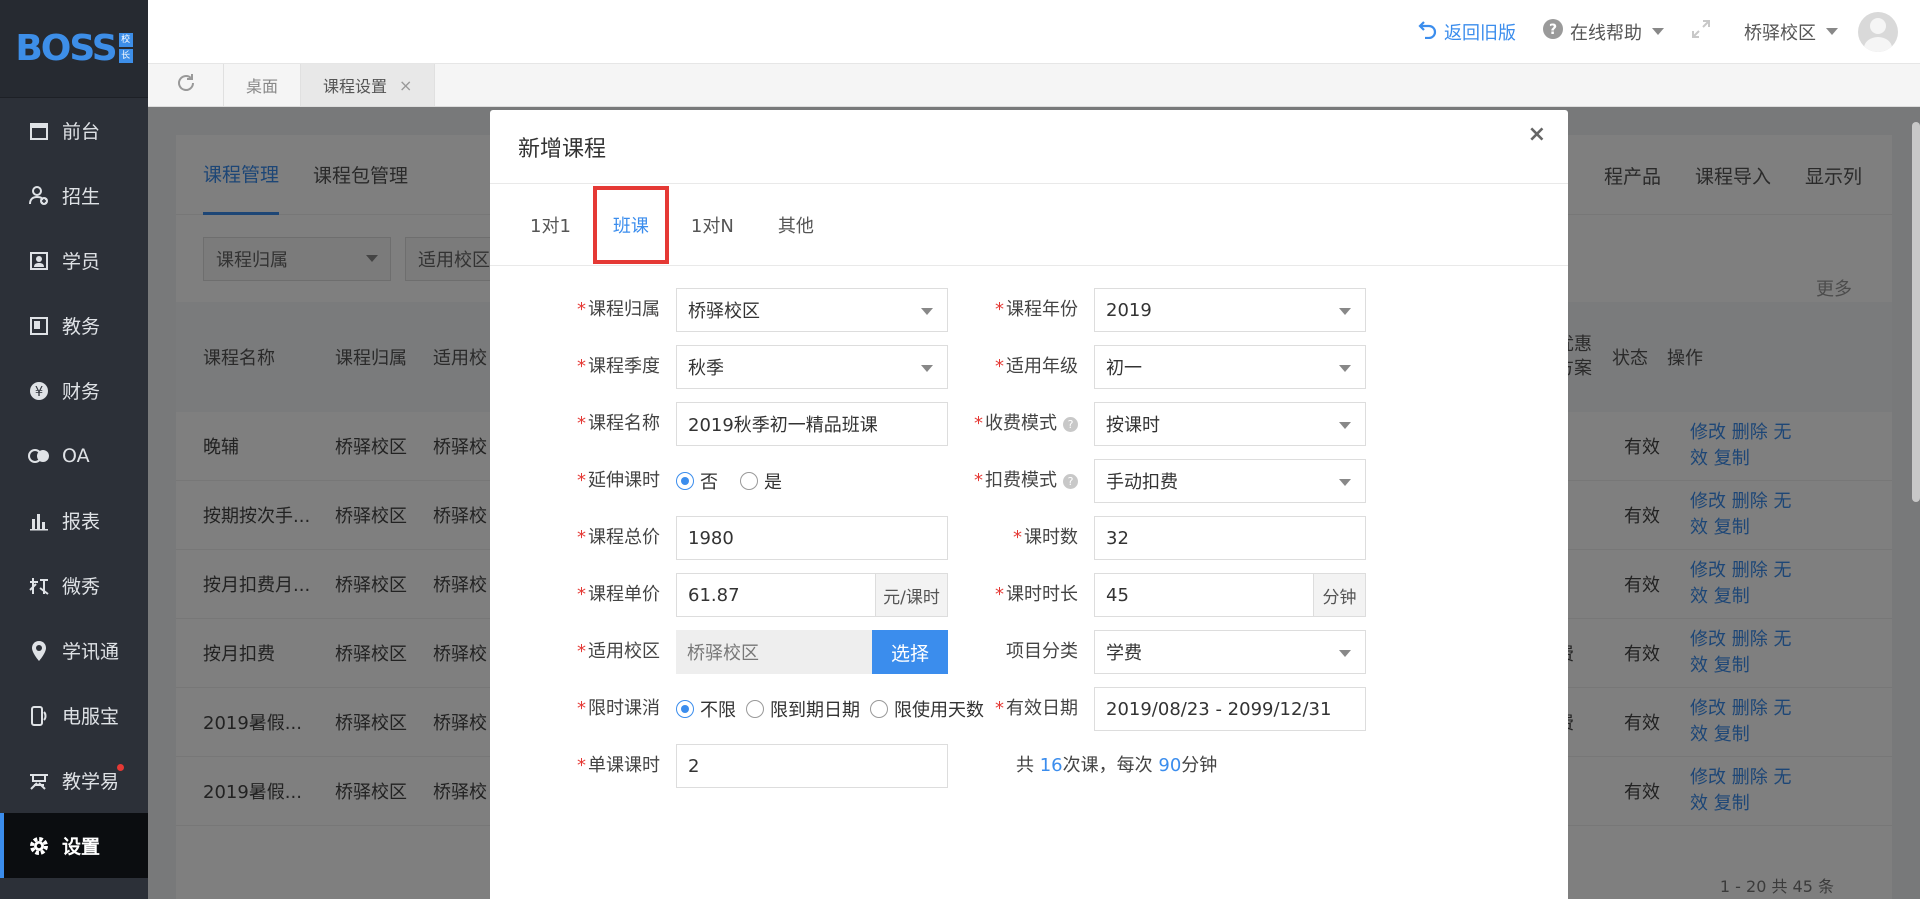 This screenshot has height=899, width=1920. I want to click on page-tab-desktop: 桌面, so click(263, 85).